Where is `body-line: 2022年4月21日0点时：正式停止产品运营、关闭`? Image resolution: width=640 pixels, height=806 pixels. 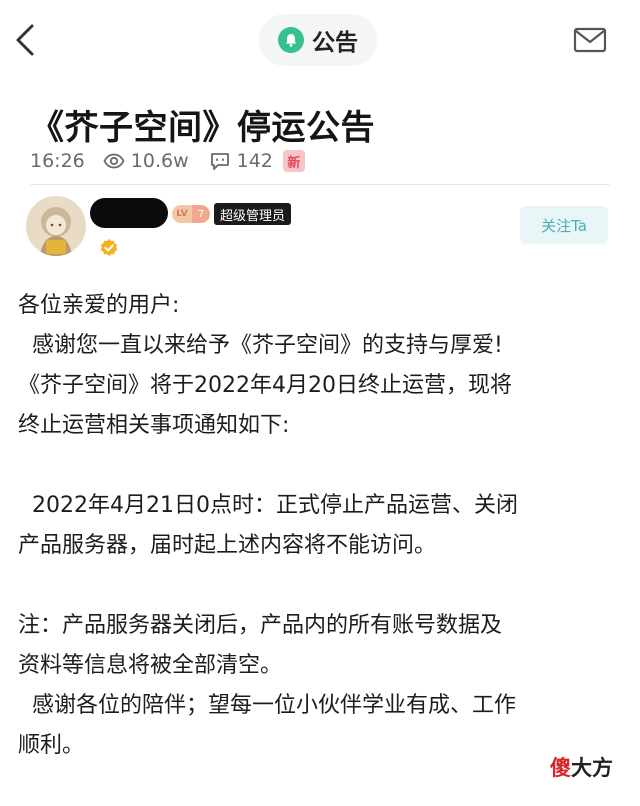 body-line: 2022年4月21日0点时：正式停止产品运营、关闭 is located at coordinates (268, 505).